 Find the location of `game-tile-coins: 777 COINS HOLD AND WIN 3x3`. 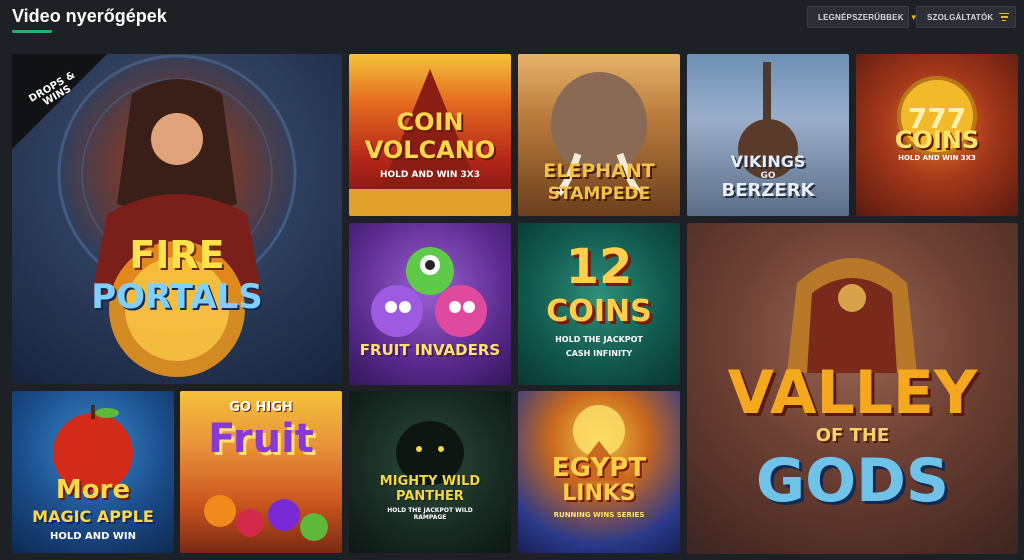

game-tile-coins: 777 COINS HOLD AND WIN 3x3 is located at coordinates (937, 135).